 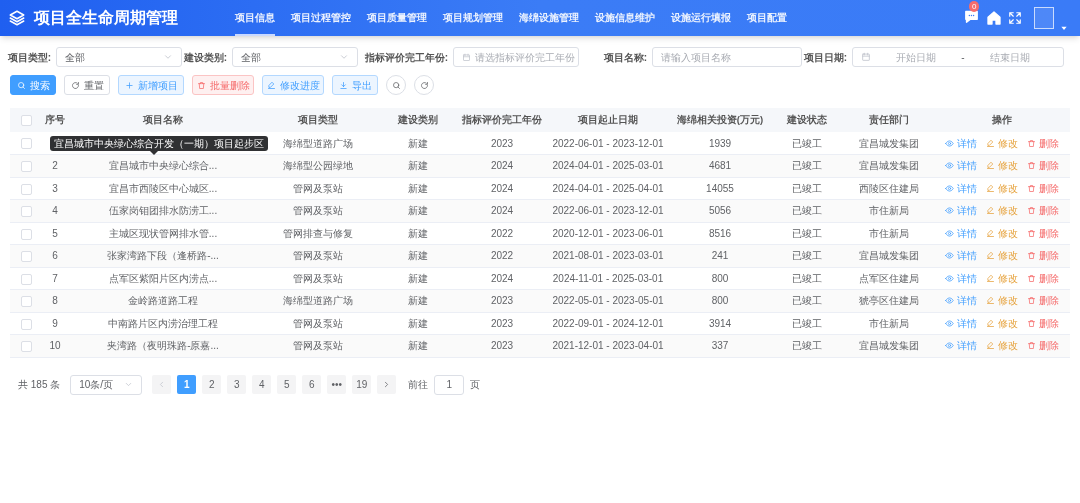 What do you see at coordinates (293, 85) in the screenshot?
I see `edit-progress-button: 修改进度` at bounding box center [293, 85].